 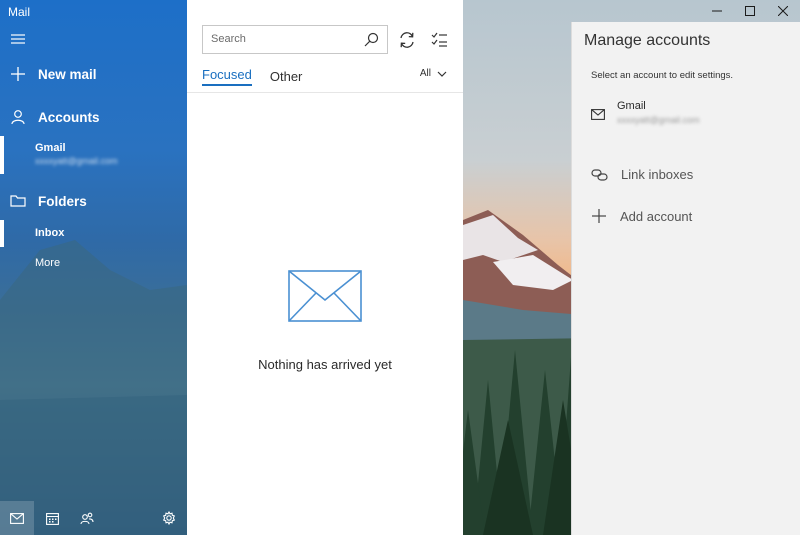 What do you see at coordinates (656, 216) in the screenshot?
I see `add-account-label: Add account` at bounding box center [656, 216].